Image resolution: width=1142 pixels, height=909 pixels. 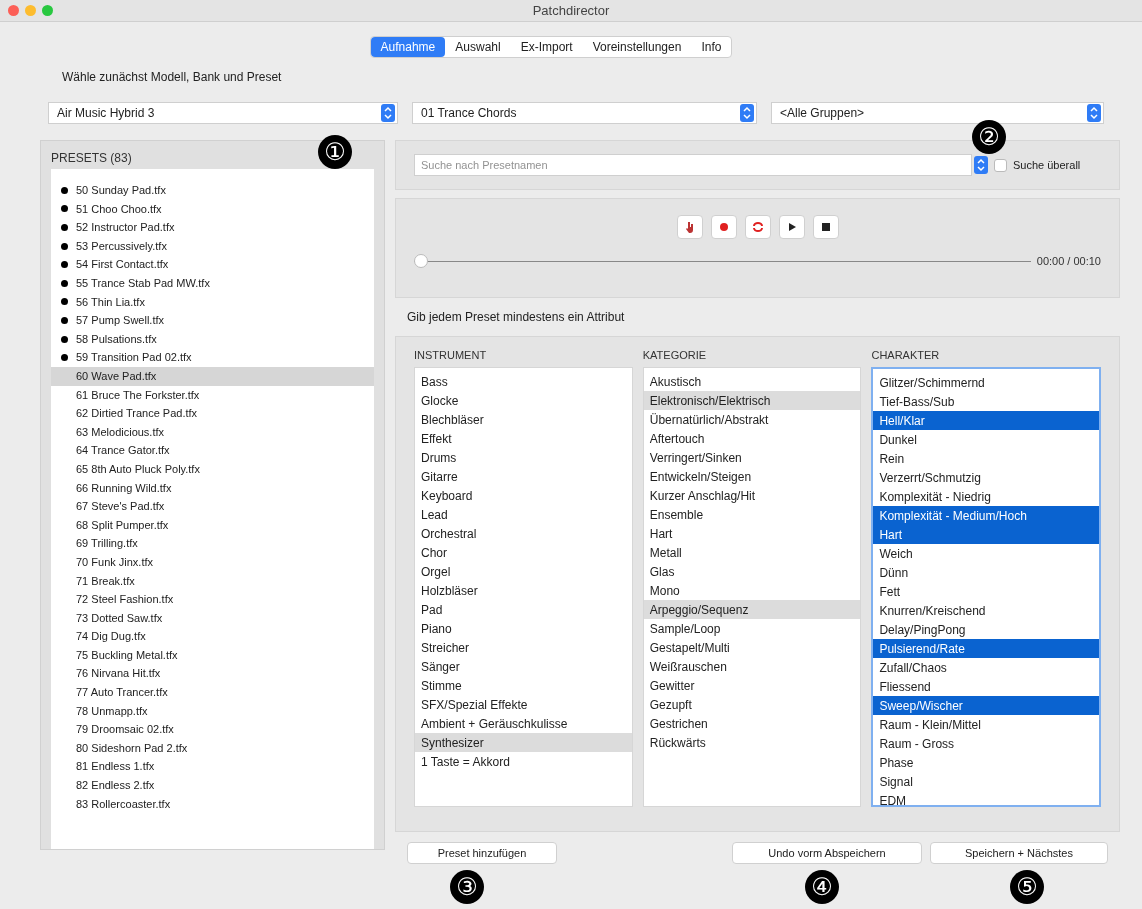 I want to click on list-item: Hell/Klar, so click(x=986, y=420).